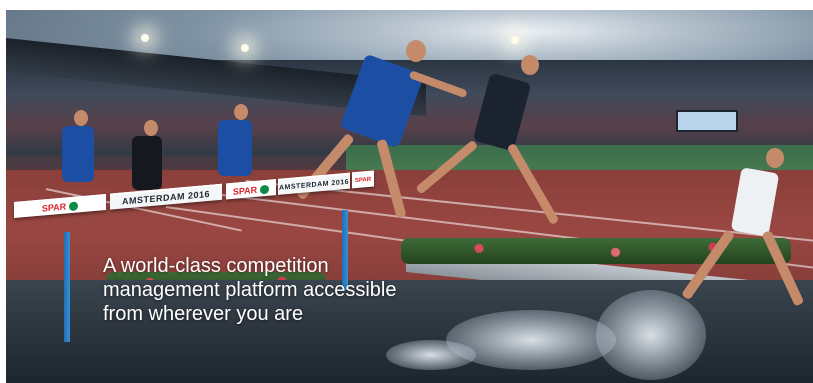  Describe the element at coordinates (67, 287) in the screenshot. I see `barrier-leg` at that location.